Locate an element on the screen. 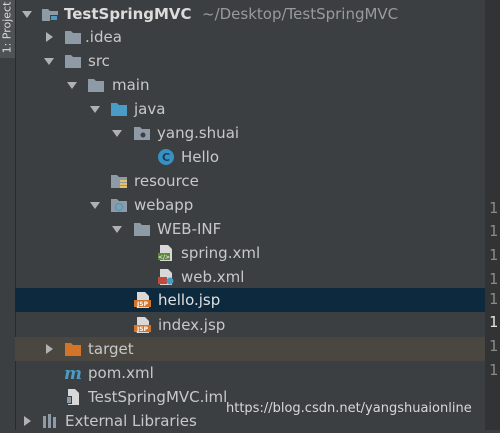 The width and height of the screenshot is (500, 433). resource-folder-icon is located at coordinates (119, 181).